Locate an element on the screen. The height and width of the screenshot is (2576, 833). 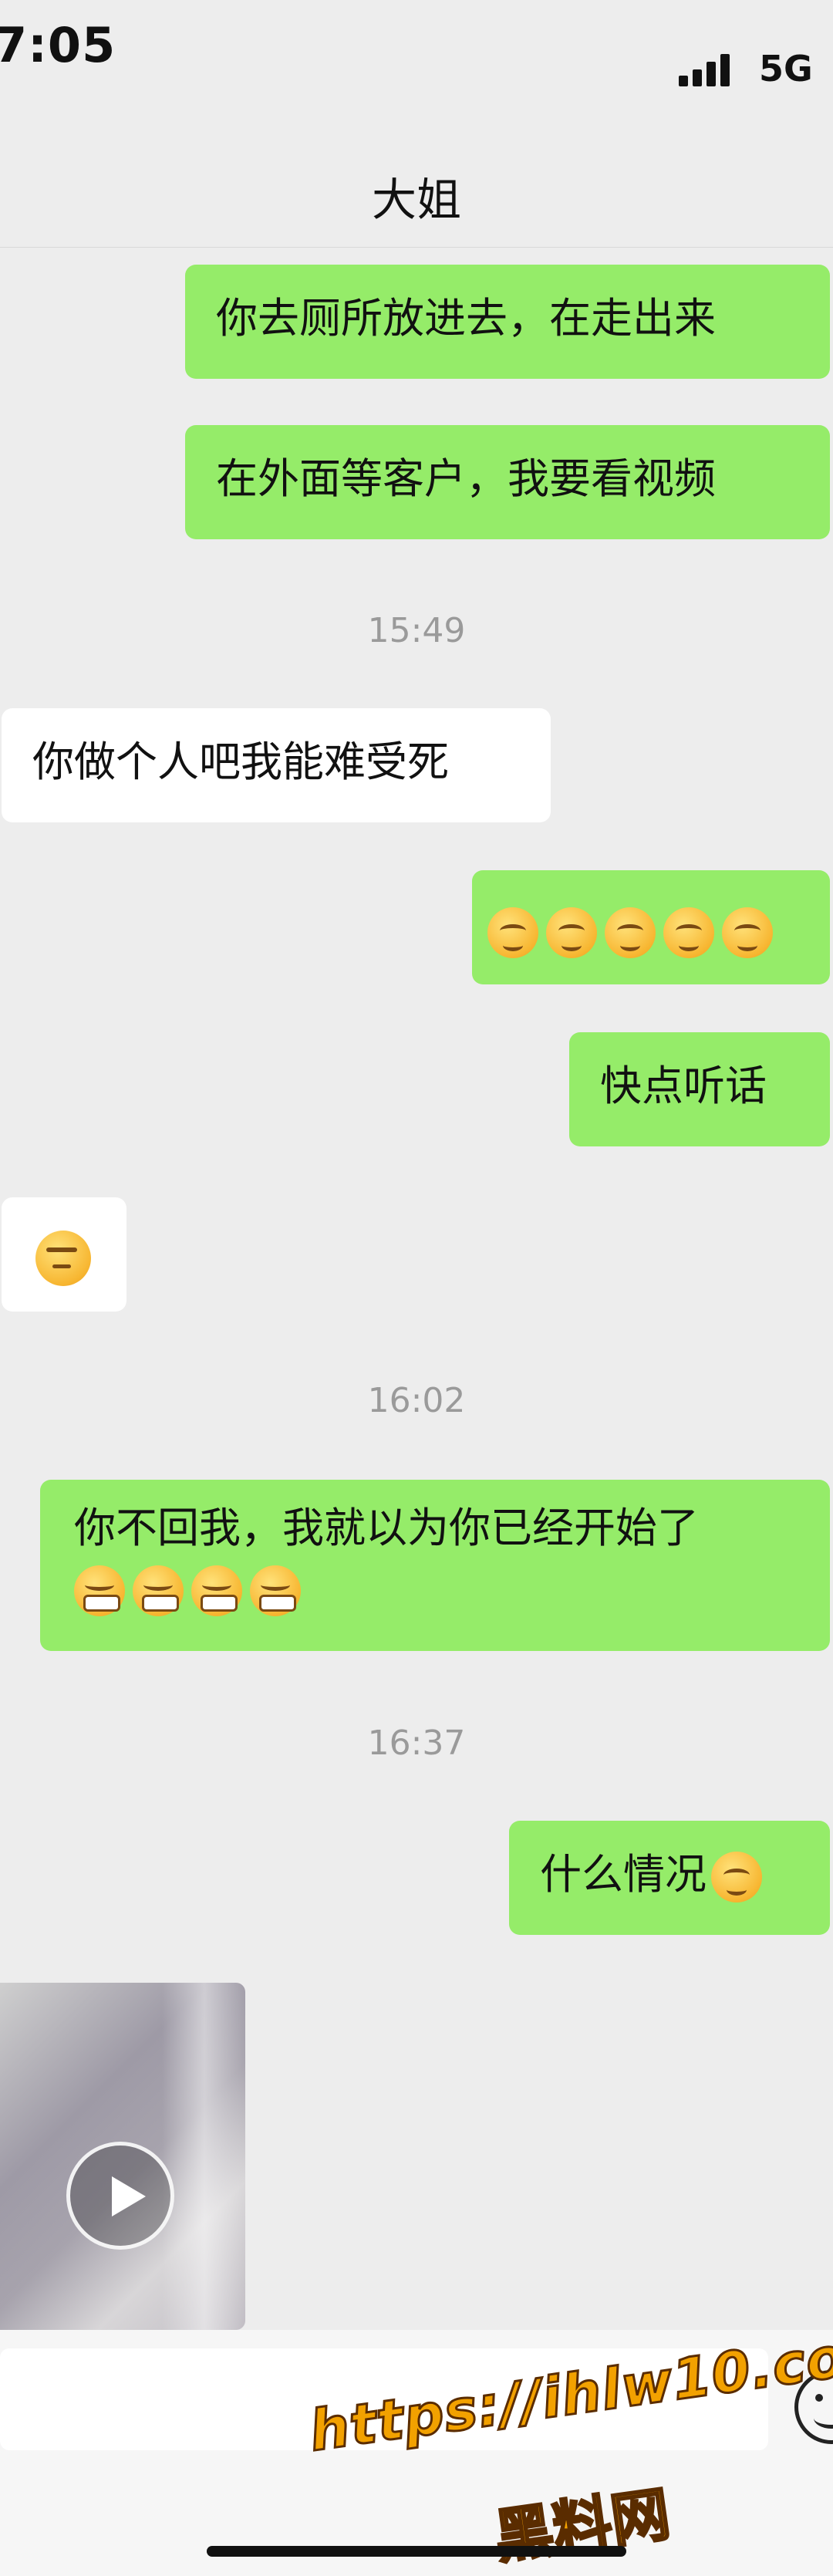
status-time: 7:05 is located at coordinates (58, 45).